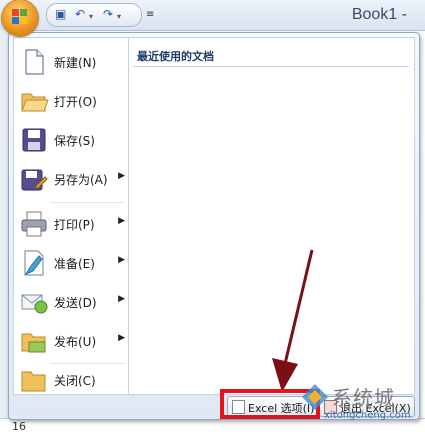 The height and width of the screenshot is (434, 425). What do you see at coordinates (94, 15) in the screenshot?
I see `quick-access-toolbar: ▣ ↶ ▾ ↷ ▾` at bounding box center [94, 15].